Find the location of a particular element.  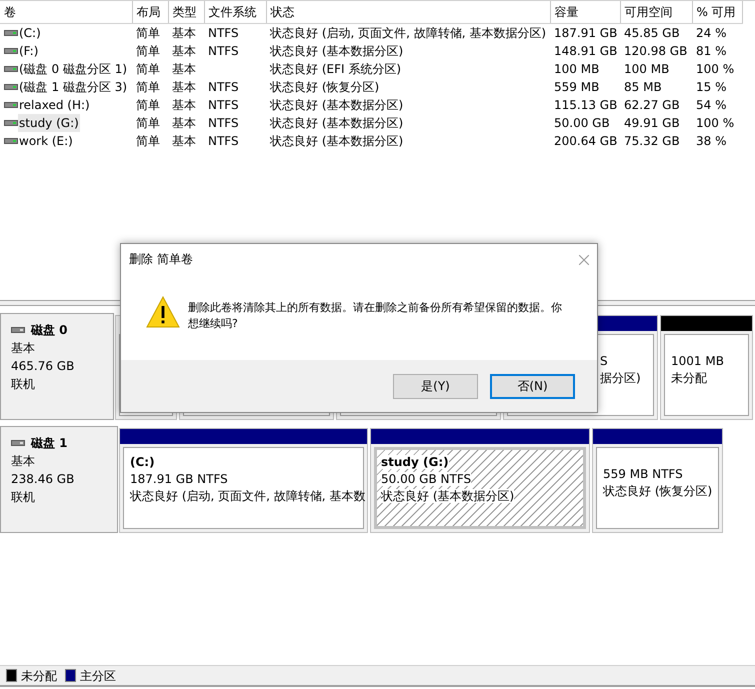

table-cell: 62.27 GB is located at coordinates (652, 105).